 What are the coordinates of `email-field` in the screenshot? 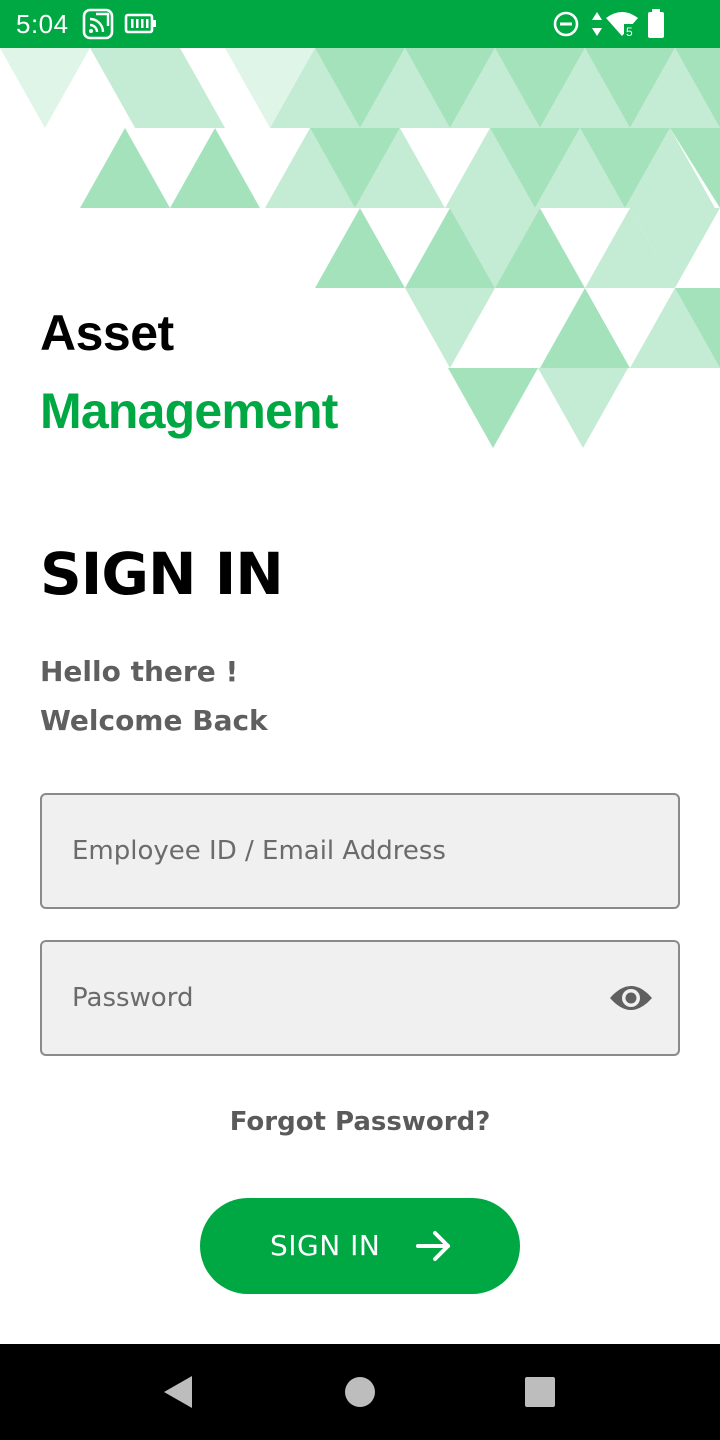 It's located at (342, 851).